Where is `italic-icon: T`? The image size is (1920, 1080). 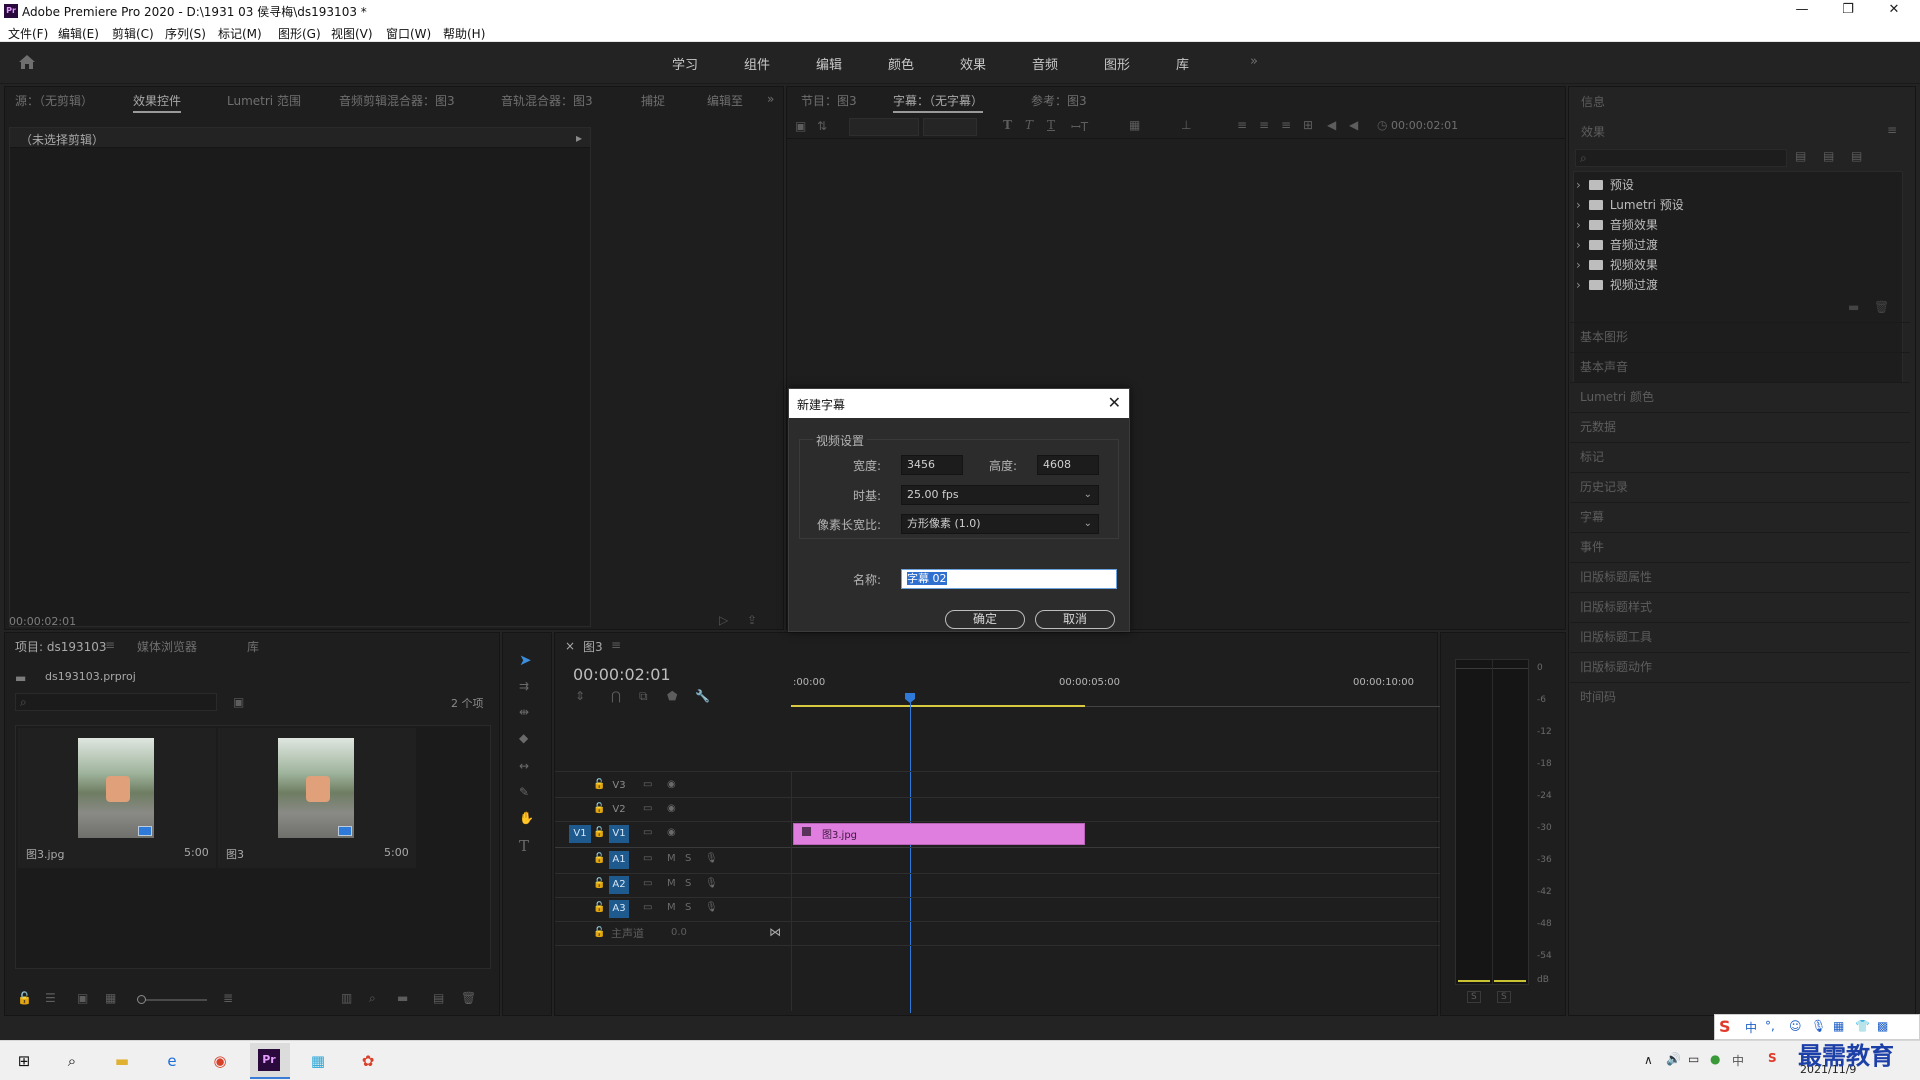
italic-icon: T is located at coordinates (1029, 125).